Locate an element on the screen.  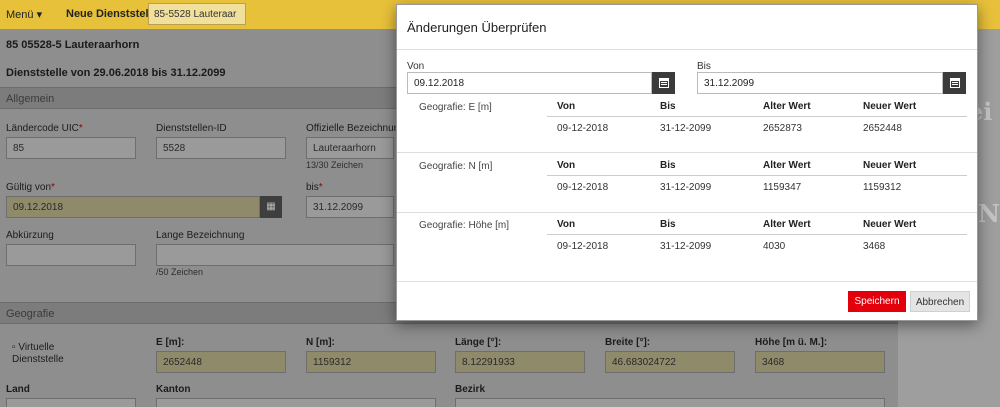
abbreviation-input is located at coordinates (71, 255).